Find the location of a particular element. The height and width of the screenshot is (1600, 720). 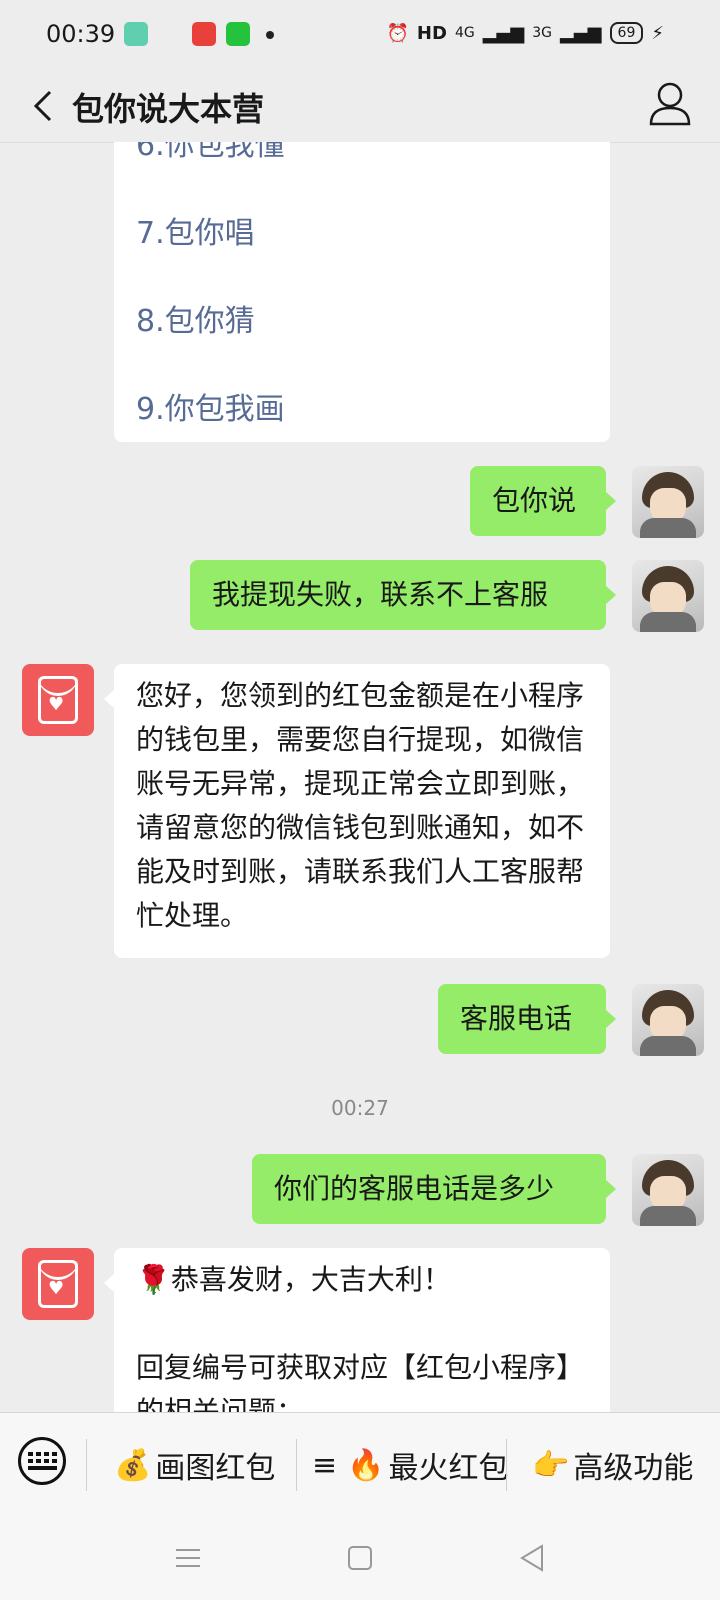

fire-icon: 🔥 is located at coordinates (366, 1465).